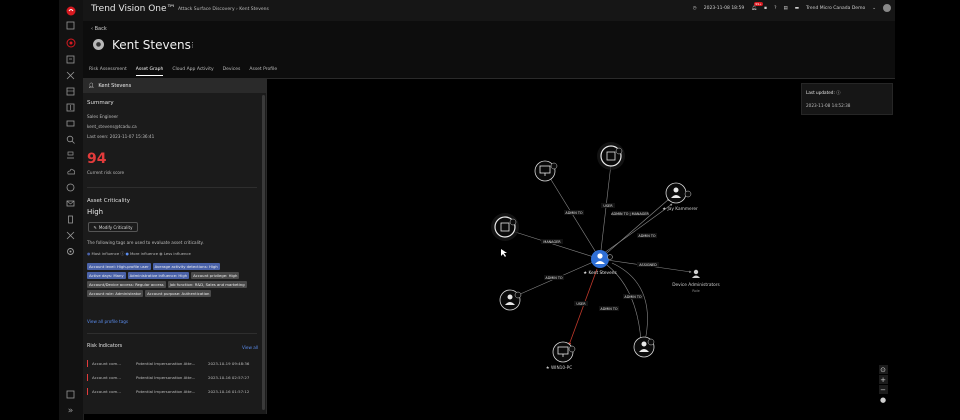 The image size is (960, 420). I want to click on risk-score: 94, so click(97, 159).